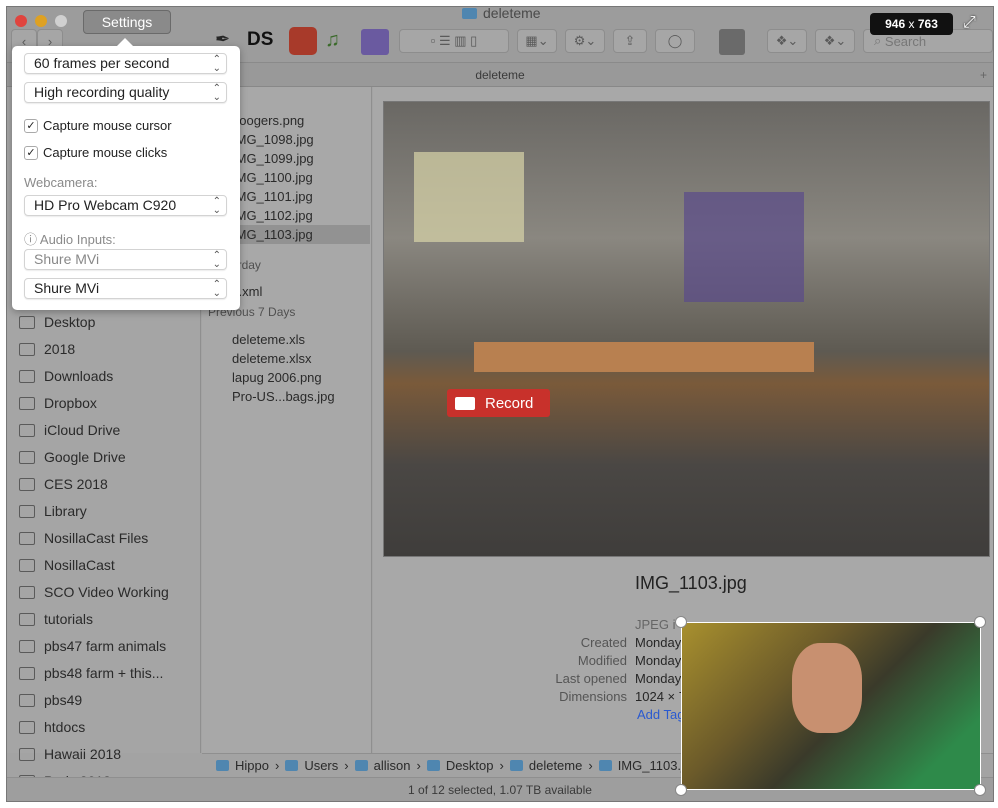  Describe the element at coordinates (32, 239) in the screenshot. I see `help-icon: ⓘ` at that location.